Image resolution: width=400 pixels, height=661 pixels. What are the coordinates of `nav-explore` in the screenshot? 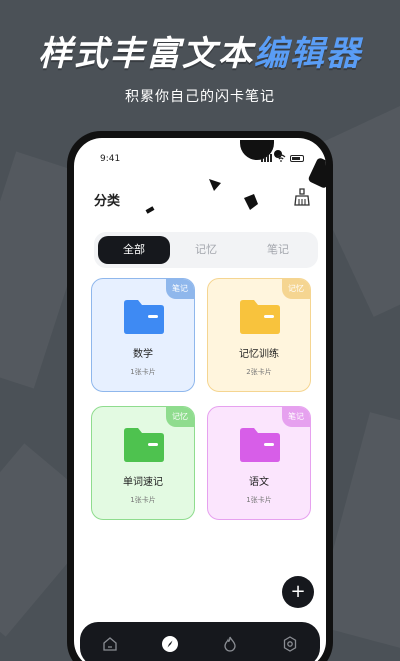 It's located at (170, 644).